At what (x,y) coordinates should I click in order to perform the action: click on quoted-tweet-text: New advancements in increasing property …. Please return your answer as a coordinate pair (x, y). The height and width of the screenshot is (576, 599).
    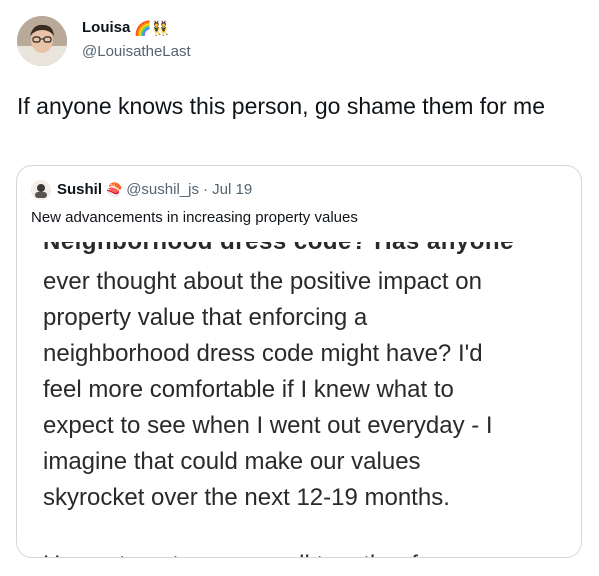
    Looking at the image, I should click on (194, 217).